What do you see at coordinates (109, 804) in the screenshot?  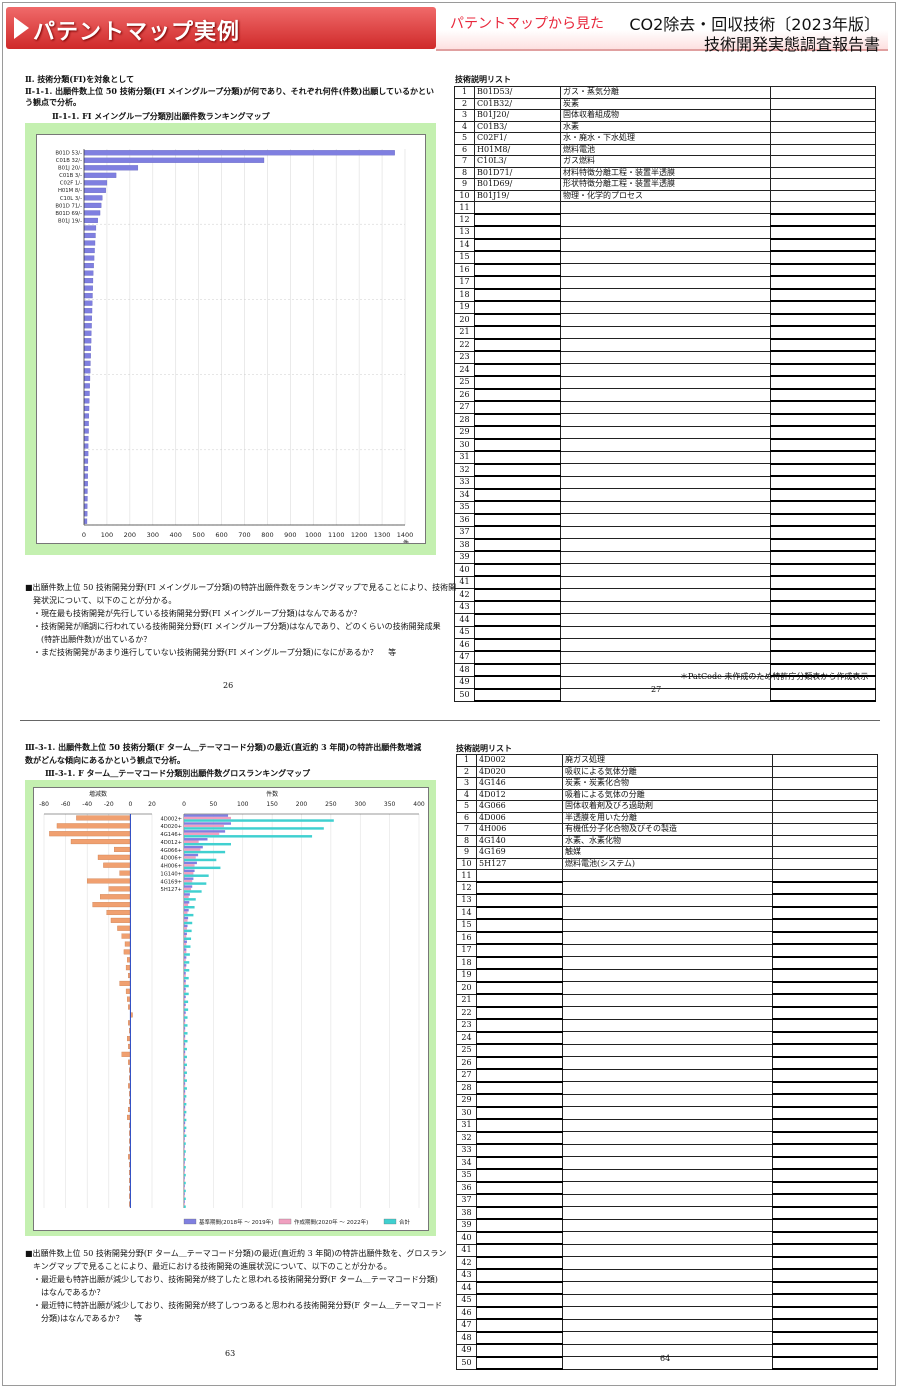 I see `x-tick-label: -20` at bounding box center [109, 804].